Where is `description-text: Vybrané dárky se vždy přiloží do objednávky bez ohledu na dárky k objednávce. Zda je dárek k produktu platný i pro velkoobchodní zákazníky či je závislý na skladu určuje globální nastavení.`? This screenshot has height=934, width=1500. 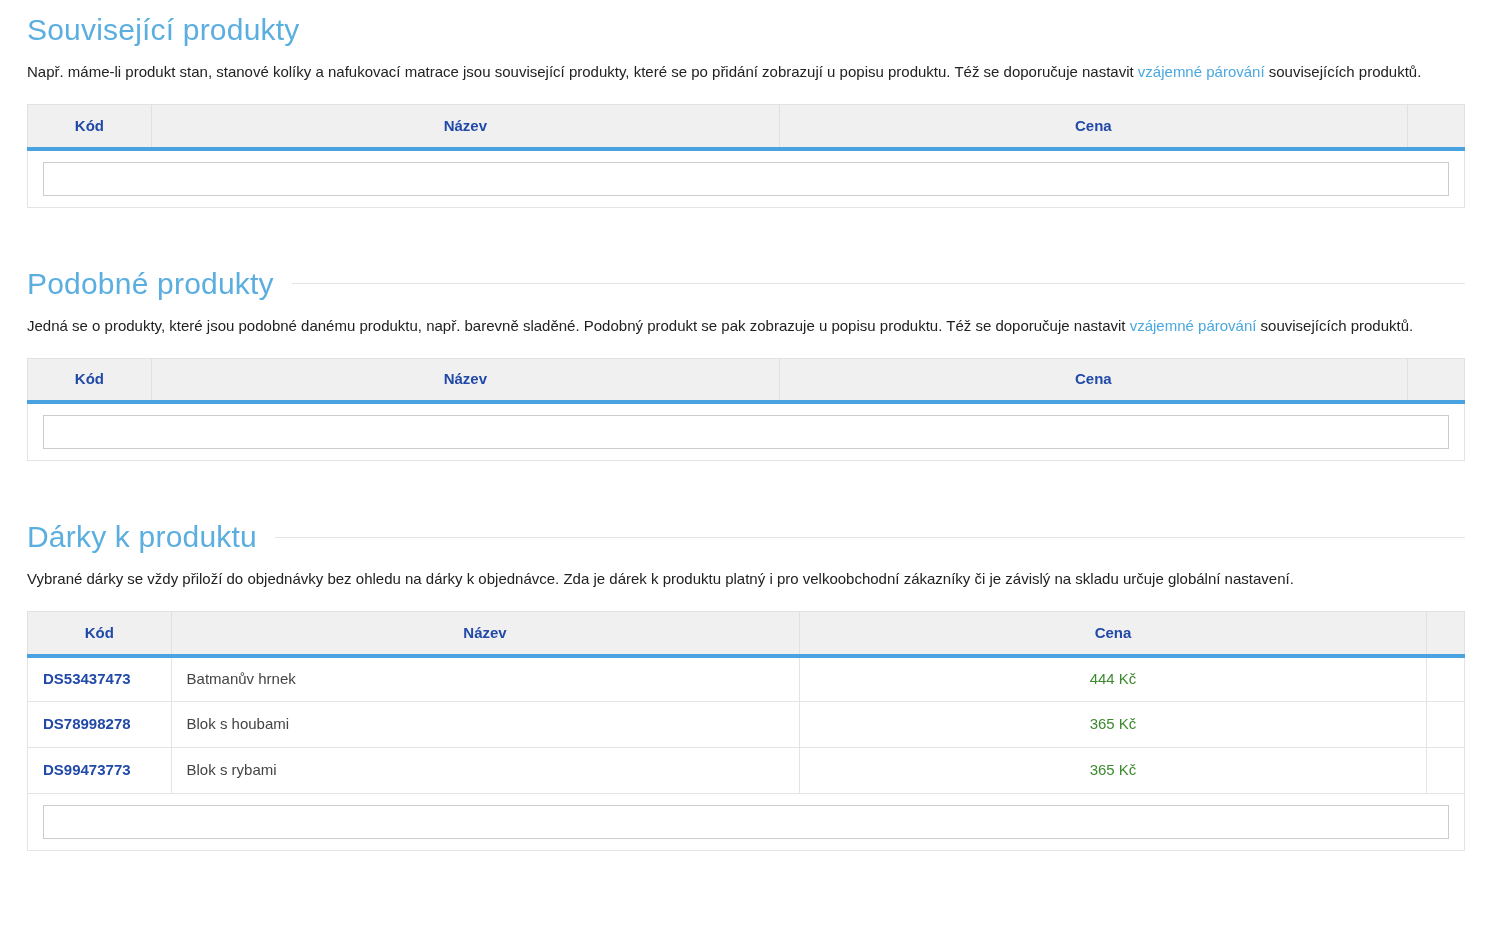 description-text: Vybrané dárky se vždy přiloží do objednávky bez ohledu na dárky k objednávce. Zda je dárek k produktu platný i pro velkoobchodní zákazníky či je závislý na skladu určuje globální nastavení. is located at coordinates (661, 579).